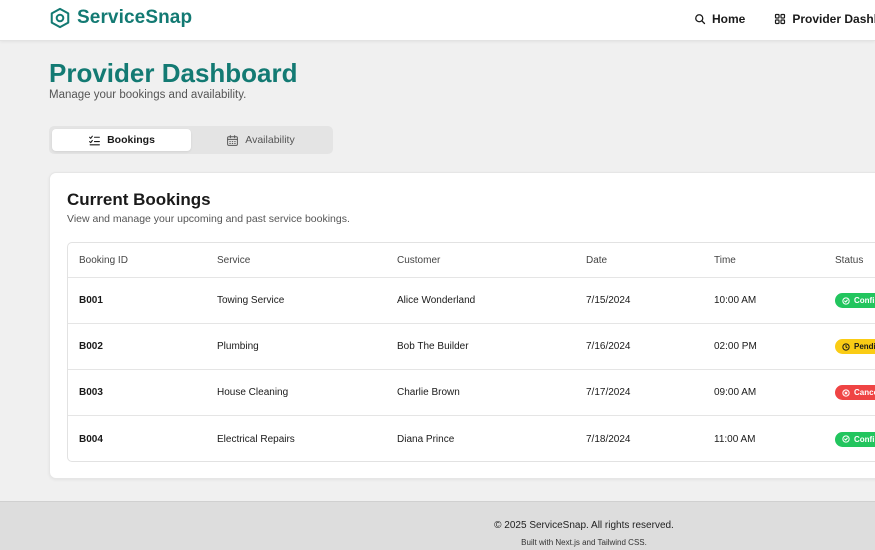  Describe the element at coordinates (135, 17) in the screenshot. I see `brand-name: ServiceSnap` at that location.